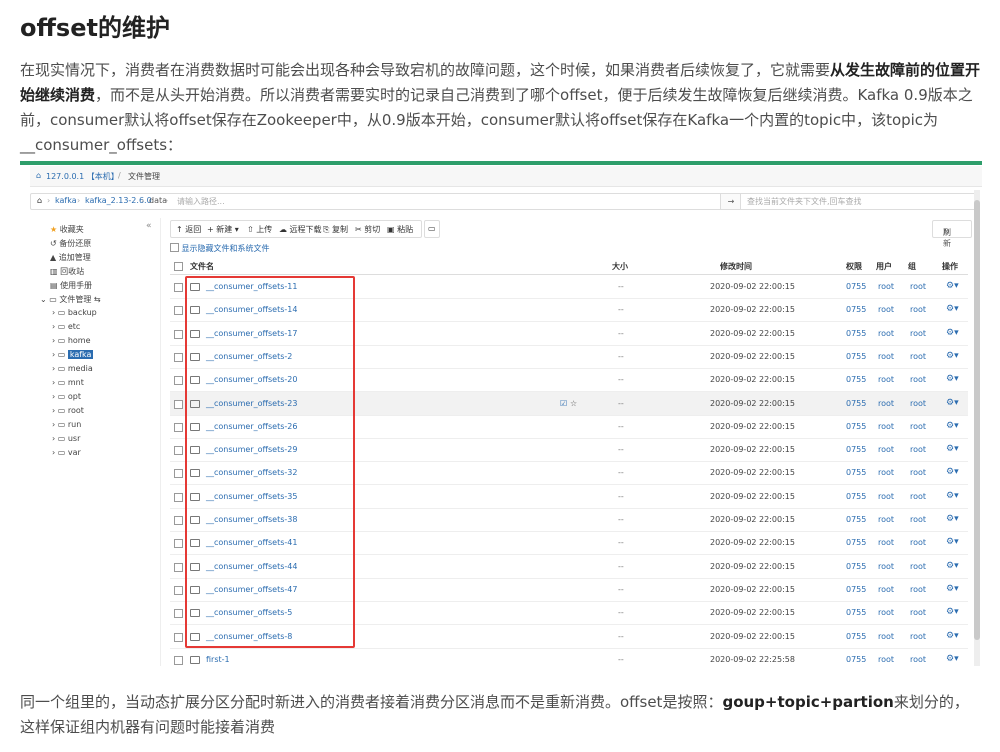 The width and height of the screenshot is (1000, 752). Describe the element at coordinates (66, 424) in the screenshot. I see `sidebar-dir: › ▭ run` at that location.